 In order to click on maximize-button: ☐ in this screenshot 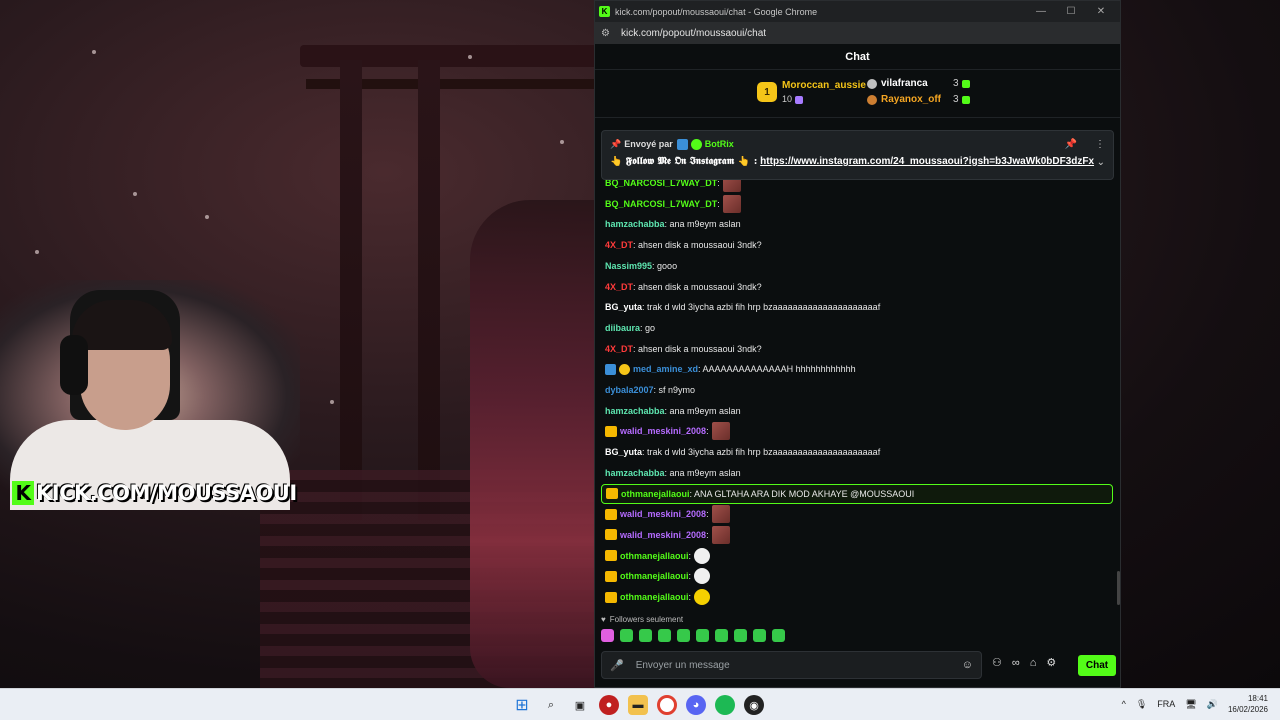, I will do `click(1071, 11)`.